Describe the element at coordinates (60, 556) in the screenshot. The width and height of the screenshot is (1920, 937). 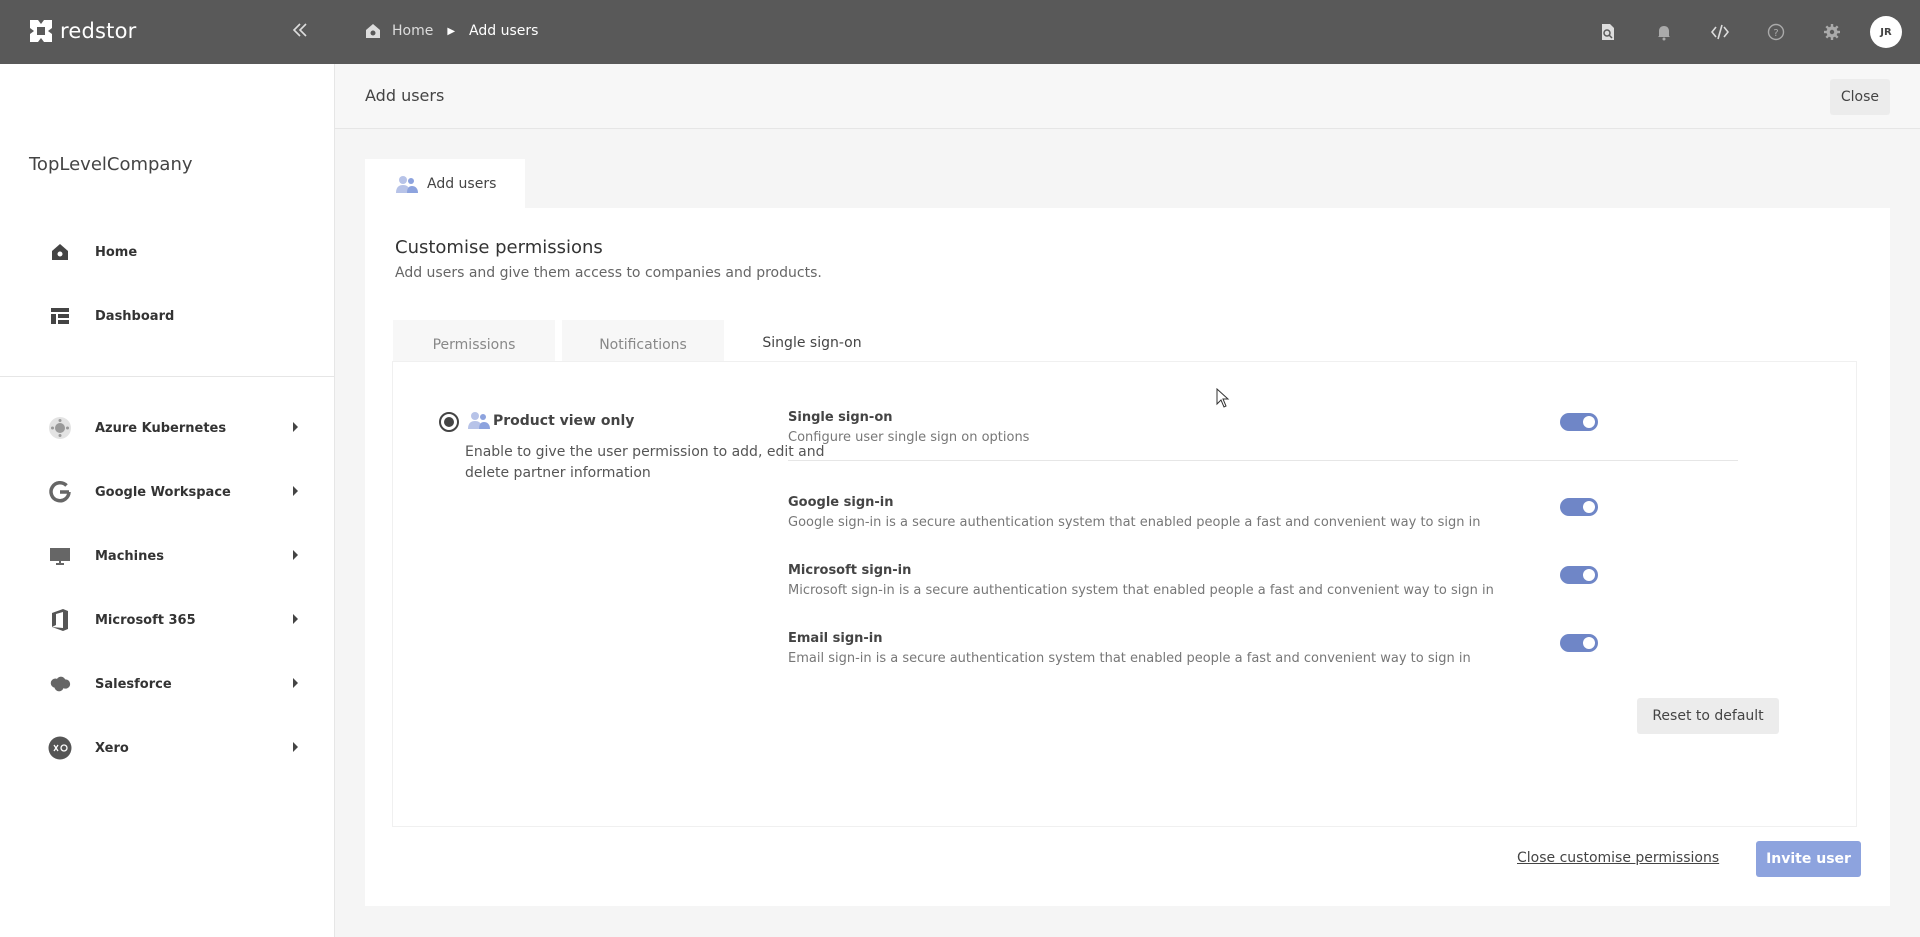
I see `monitor-icon` at that location.